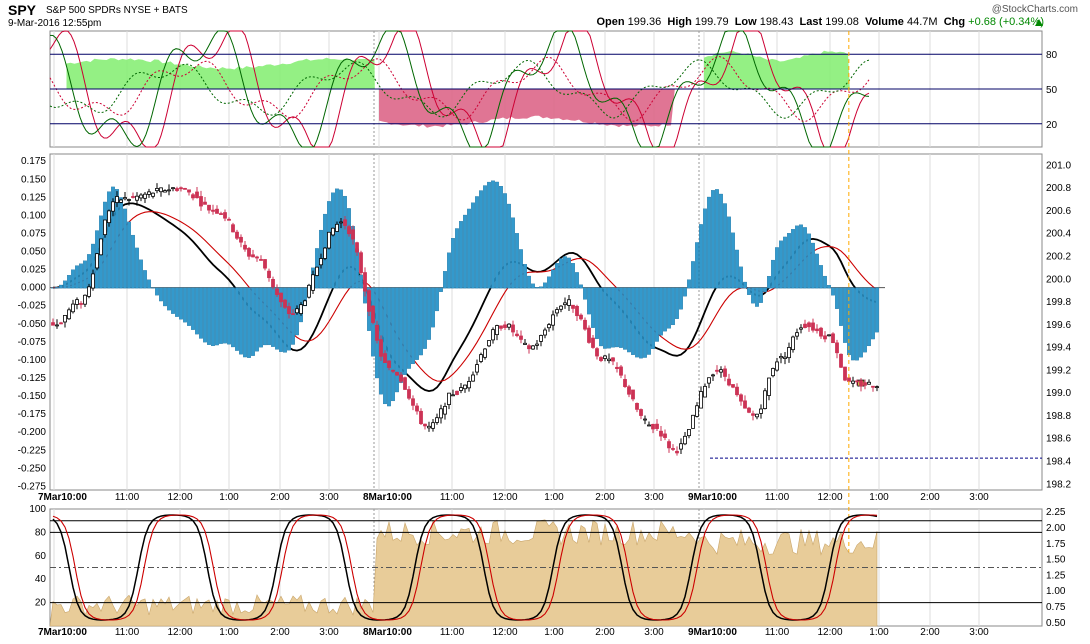 Image resolution: width=1090 pixels, height=644 pixels. I want to click on bottom-left-tick: 60, so click(41, 556).